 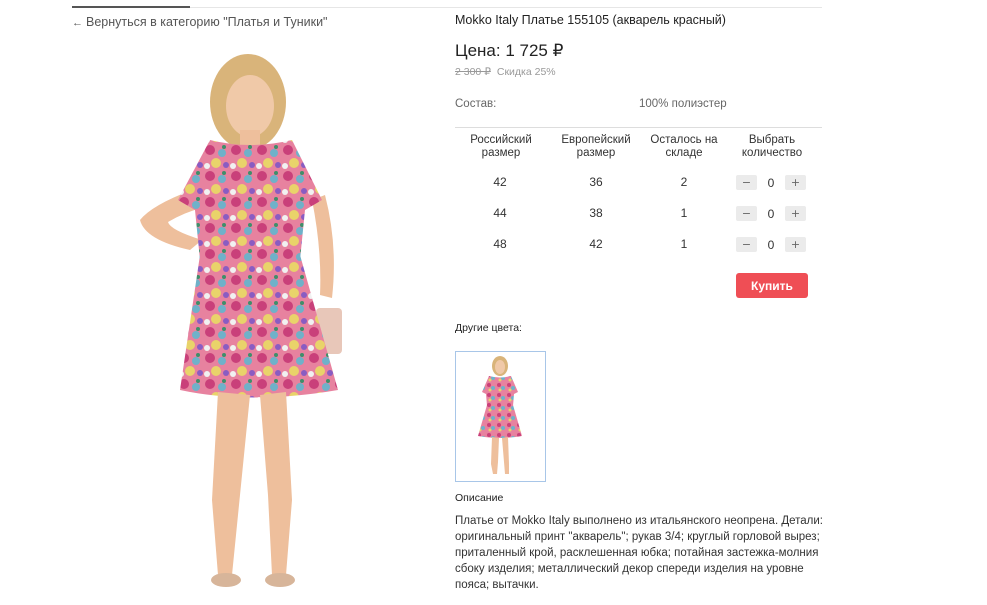 What do you see at coordinates (638, 183) in the screenshot?
I see `size-row: 42 36 2 − 0 +` at bounding box center [638, 183].